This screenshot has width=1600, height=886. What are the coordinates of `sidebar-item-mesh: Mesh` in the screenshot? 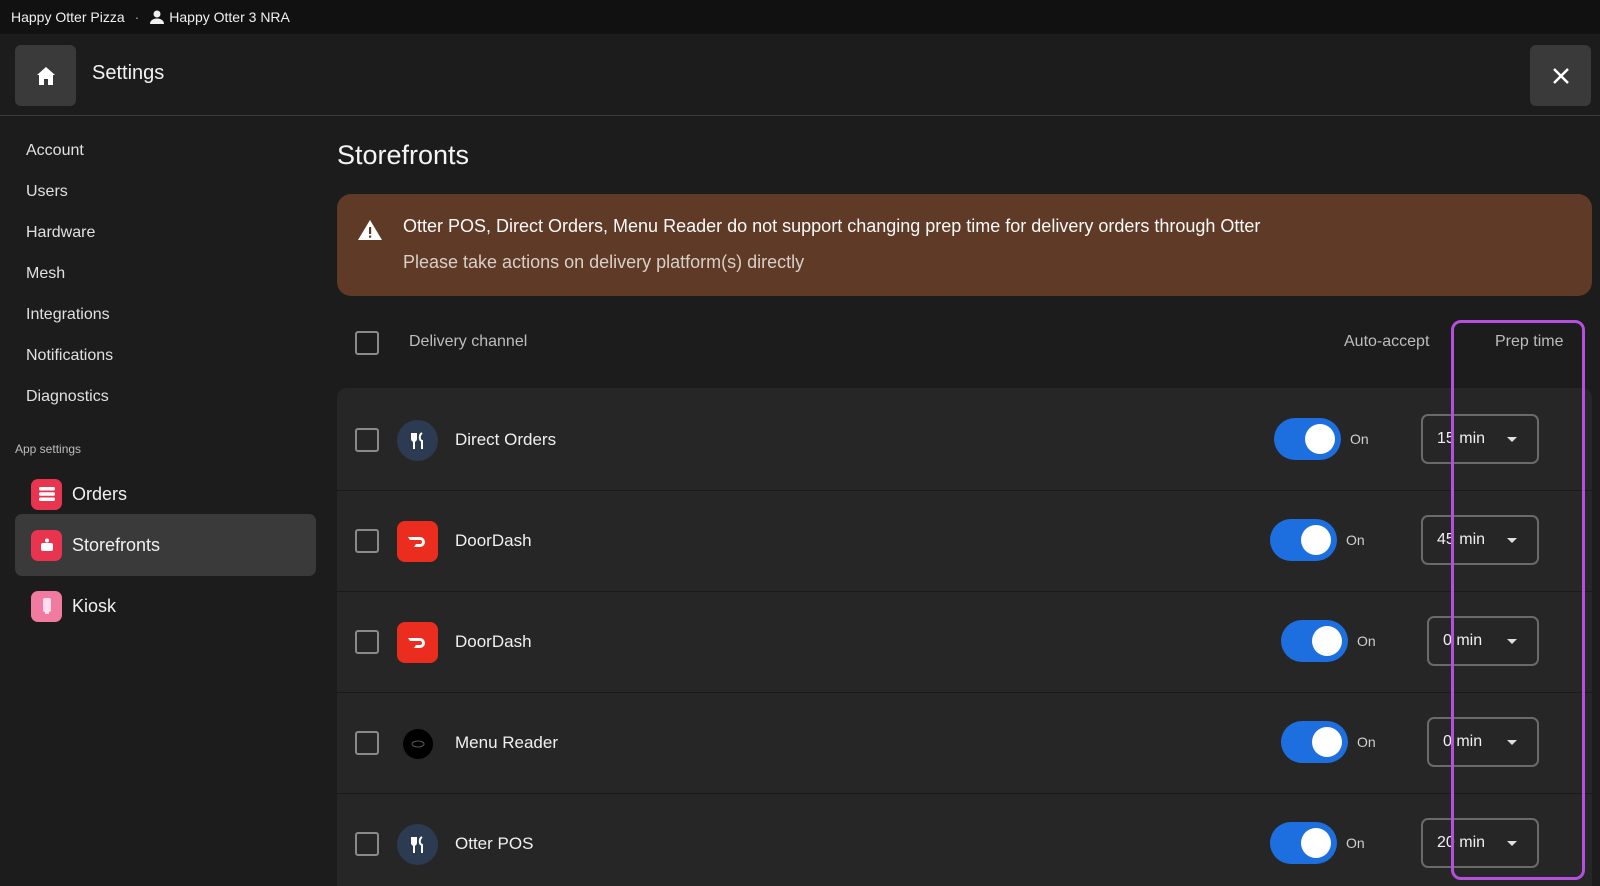 It's located at (45, 274).